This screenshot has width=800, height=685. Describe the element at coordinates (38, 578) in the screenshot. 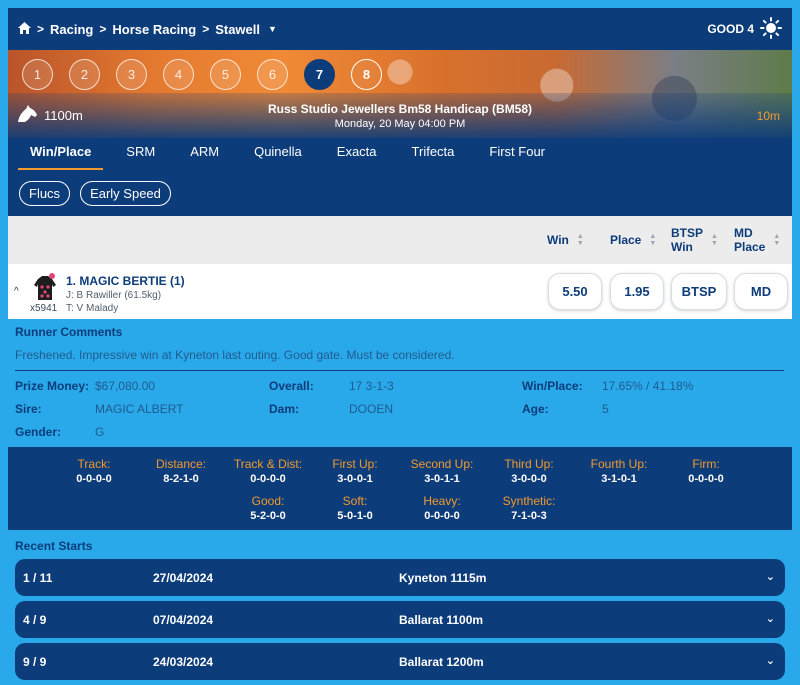

I see `recent-start-position: 1 / 11` at that location.